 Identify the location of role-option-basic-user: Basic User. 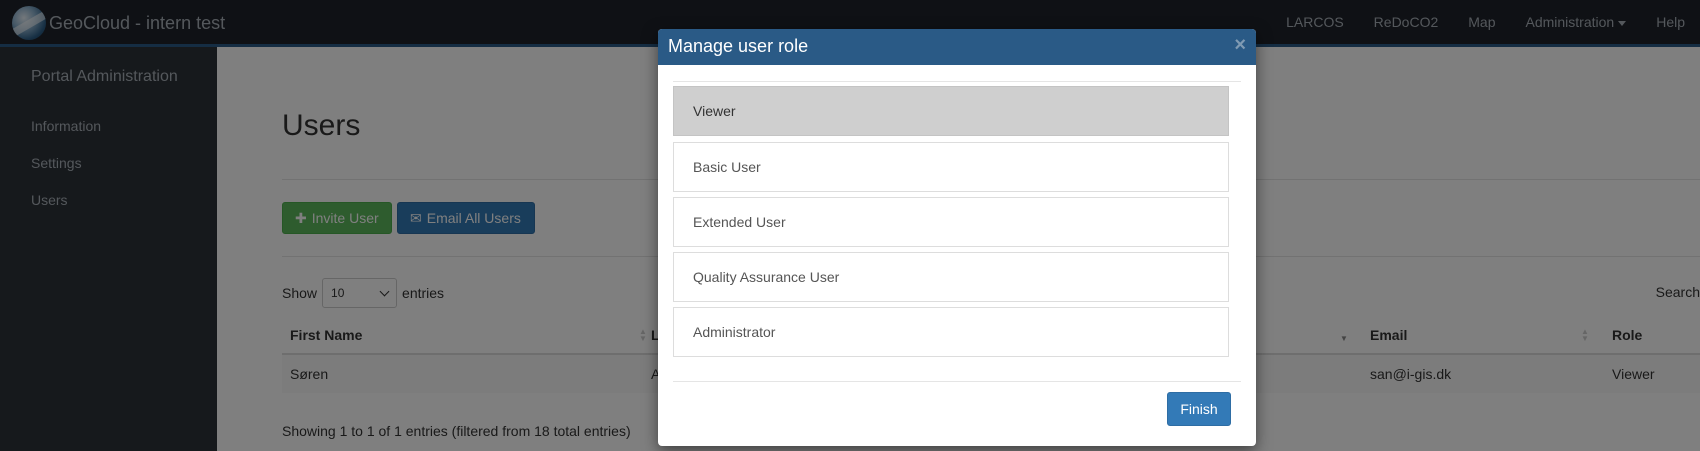
(951, 167).